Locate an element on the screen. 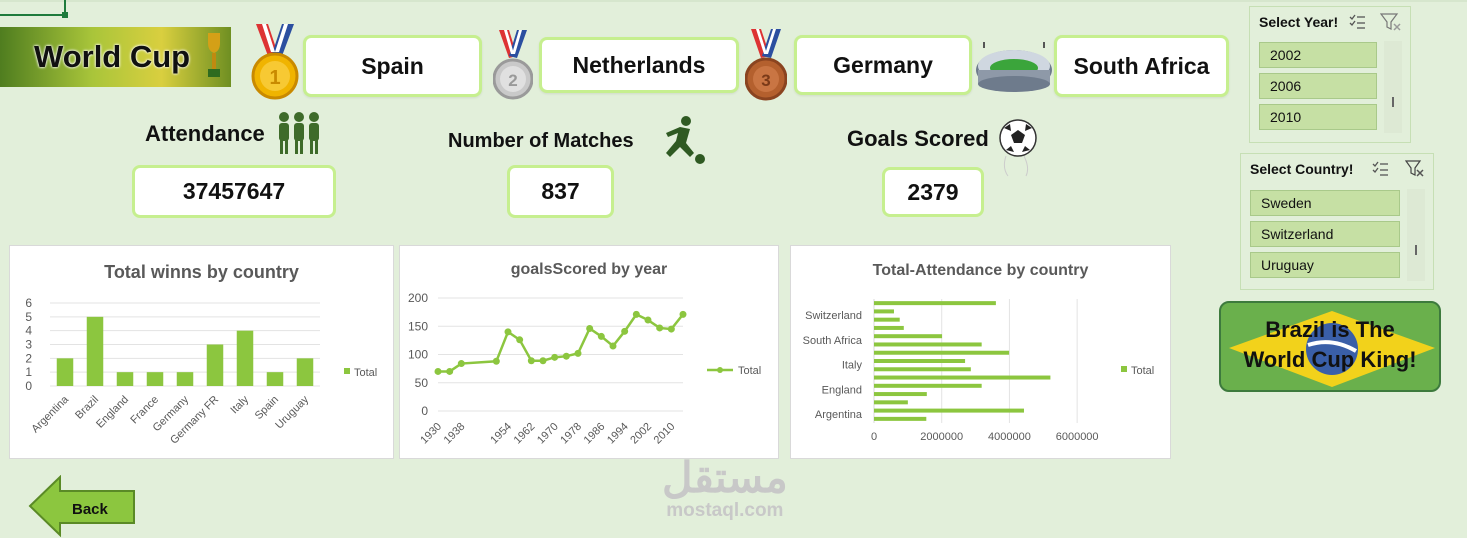  y-tick-label: England is located at coordinates (842, 390).